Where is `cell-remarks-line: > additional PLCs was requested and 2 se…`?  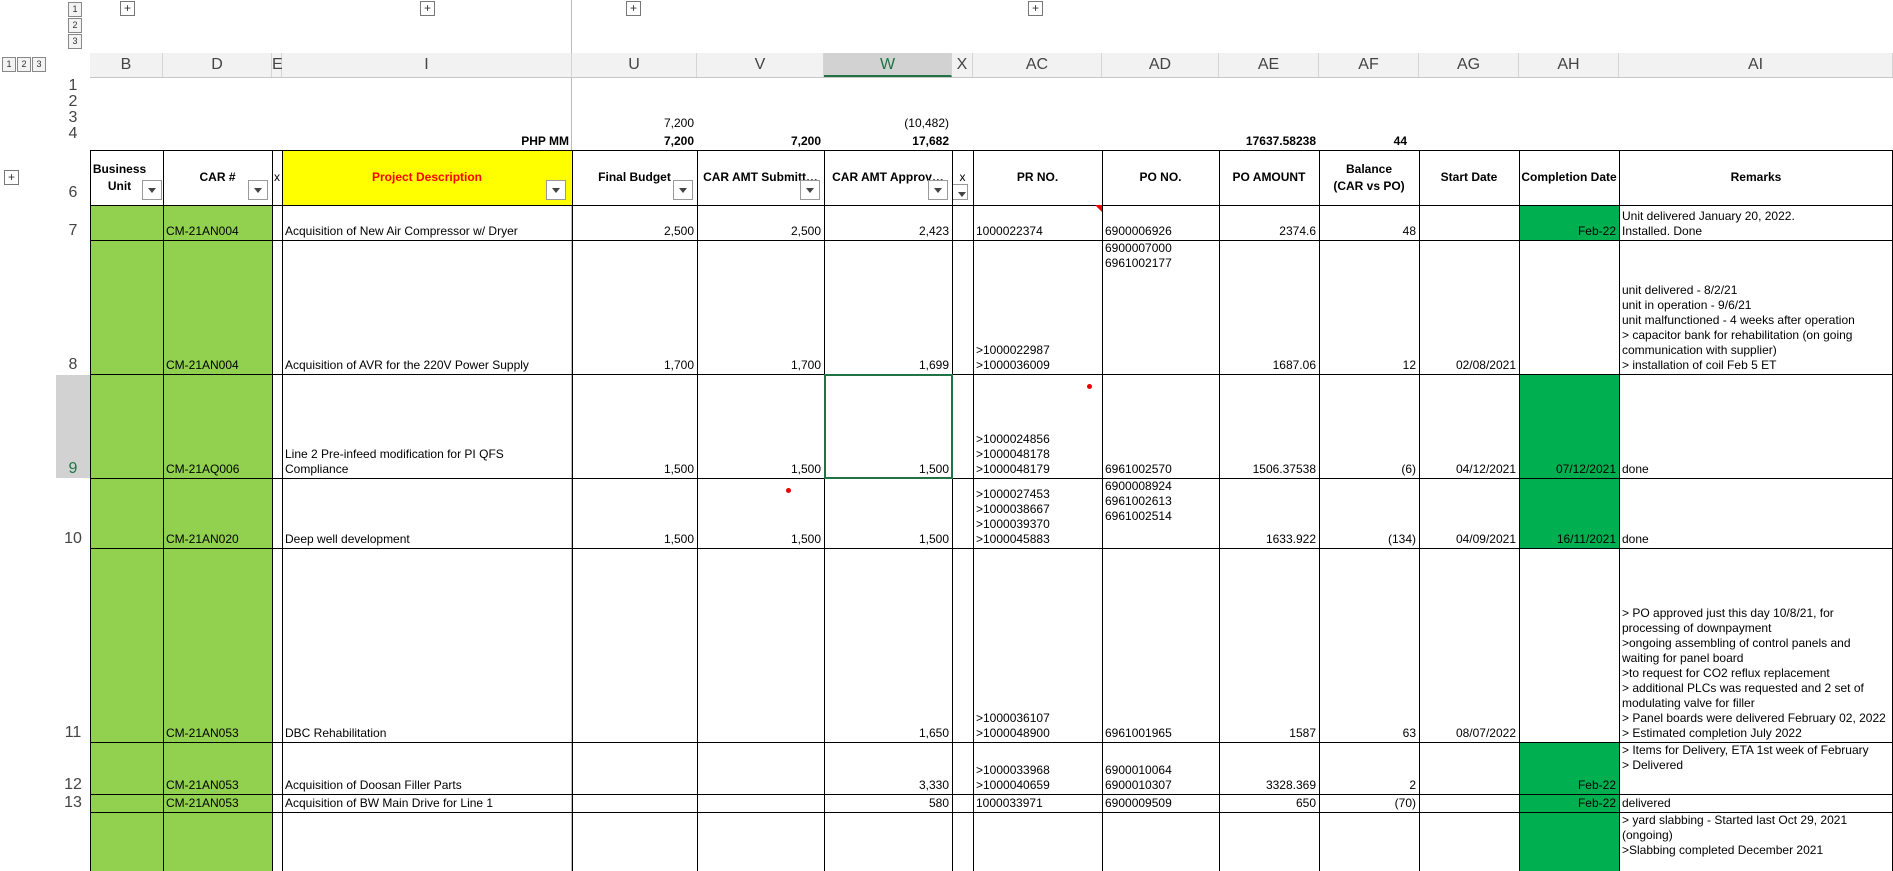 cell-remarks-line: > additional PLCs was requested and 2 se… is located at coordinates (1756, 688).